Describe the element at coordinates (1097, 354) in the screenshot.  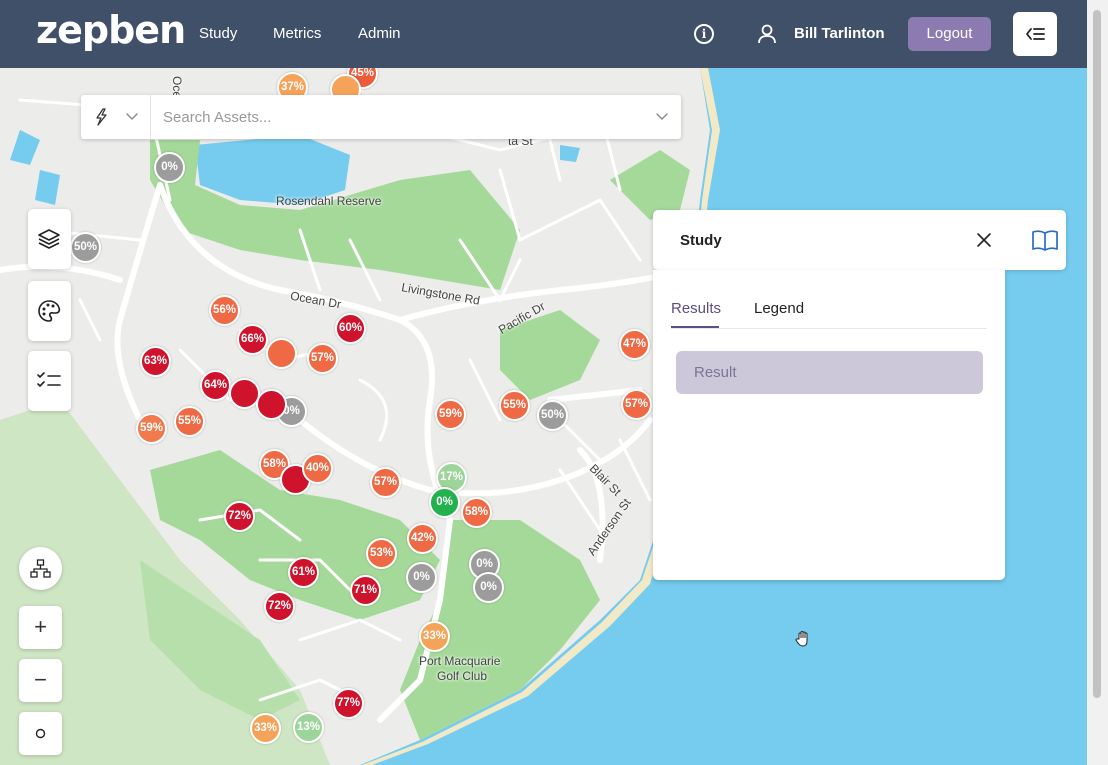
I see `page-scrollbar-thumb` at that location.